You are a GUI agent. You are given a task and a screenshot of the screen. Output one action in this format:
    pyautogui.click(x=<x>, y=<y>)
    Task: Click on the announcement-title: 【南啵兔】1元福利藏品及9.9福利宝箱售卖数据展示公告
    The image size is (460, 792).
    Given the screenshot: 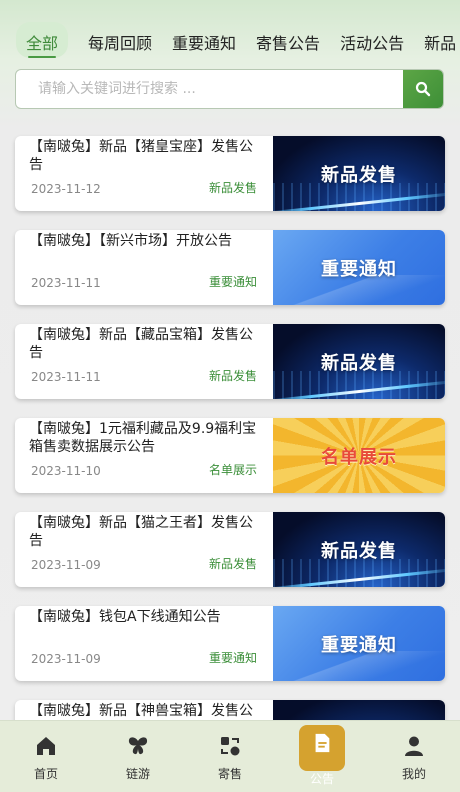 What is the action you would take?
    pyautogui.click(x=143, y=438)
    